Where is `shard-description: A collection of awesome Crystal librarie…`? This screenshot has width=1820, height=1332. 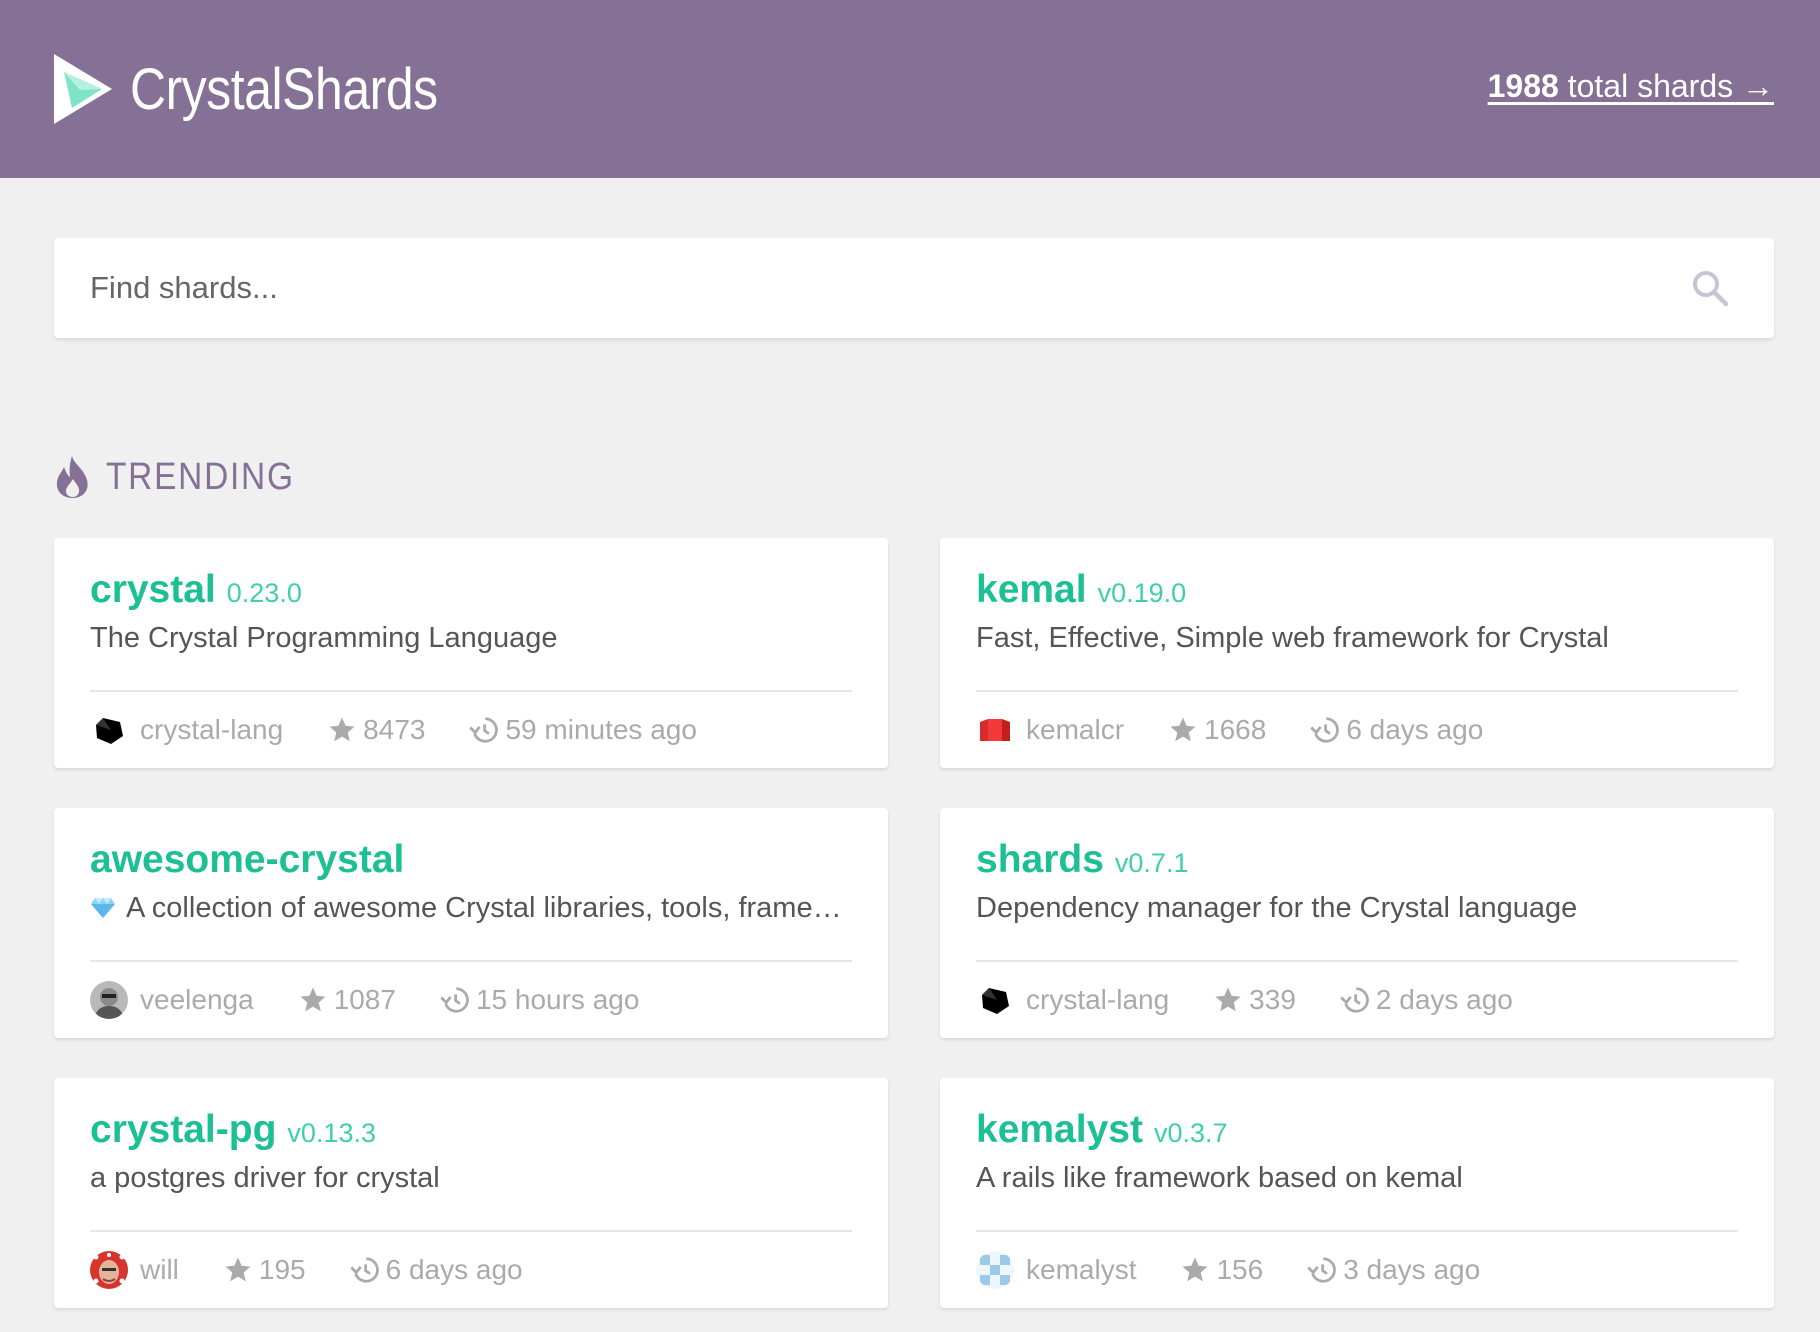
shard-description: A collection of awesome Crystal librarie… is located at coordinates (490, 908).